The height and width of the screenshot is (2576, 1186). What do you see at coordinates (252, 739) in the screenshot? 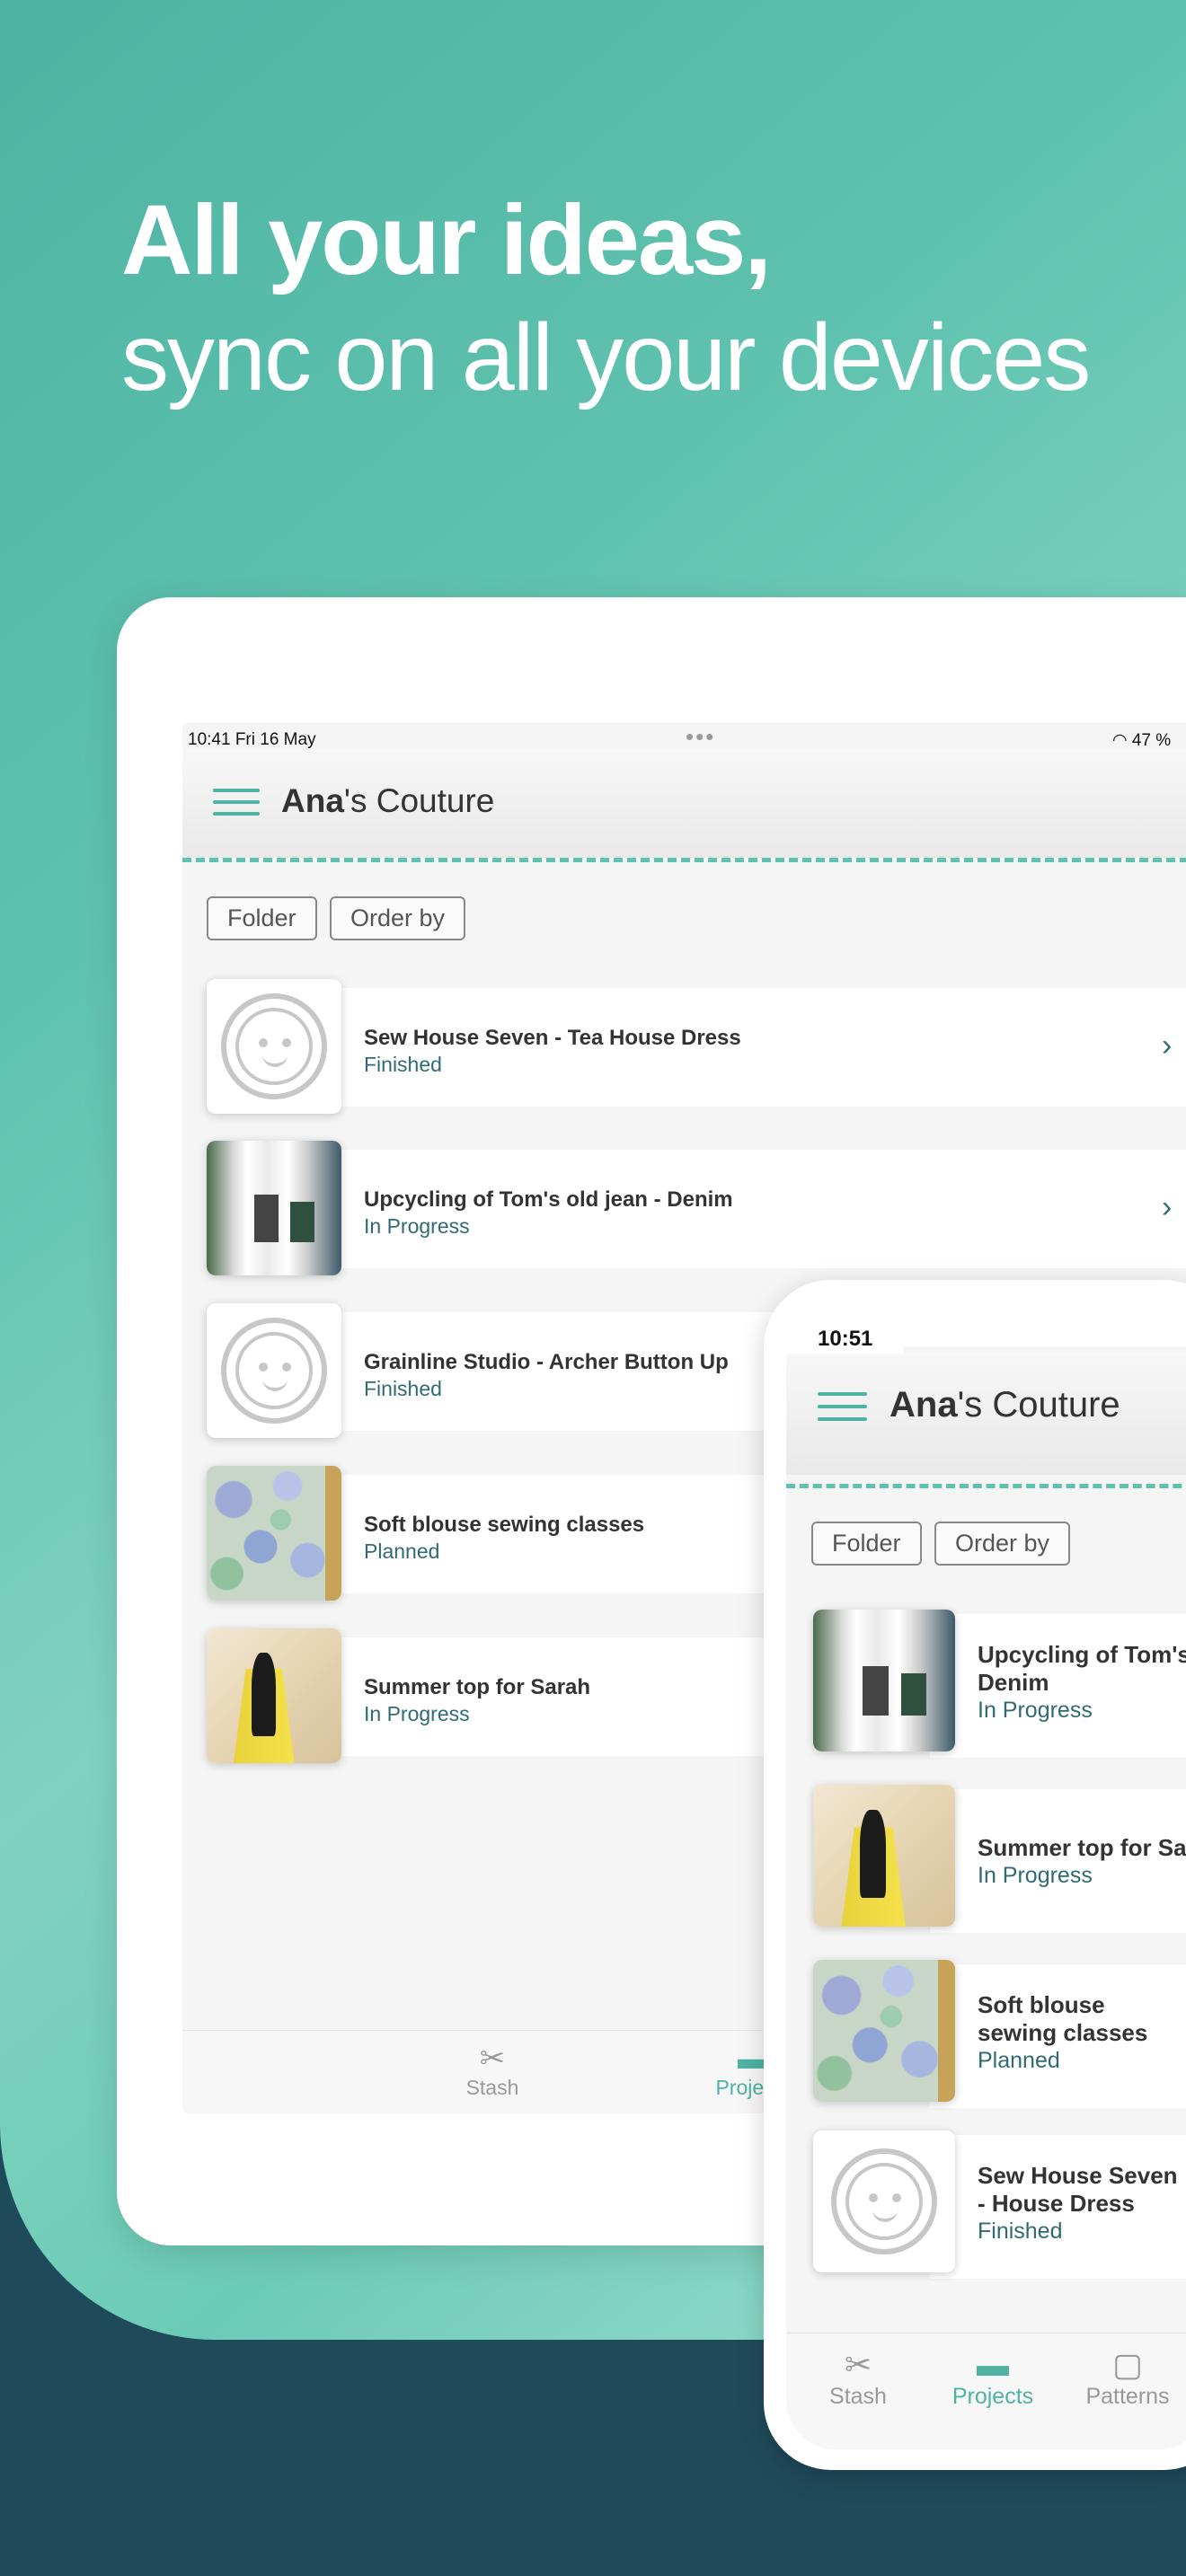
I see `status-time: 10:41 Fri 16 May` at bounding box center [252, 739].